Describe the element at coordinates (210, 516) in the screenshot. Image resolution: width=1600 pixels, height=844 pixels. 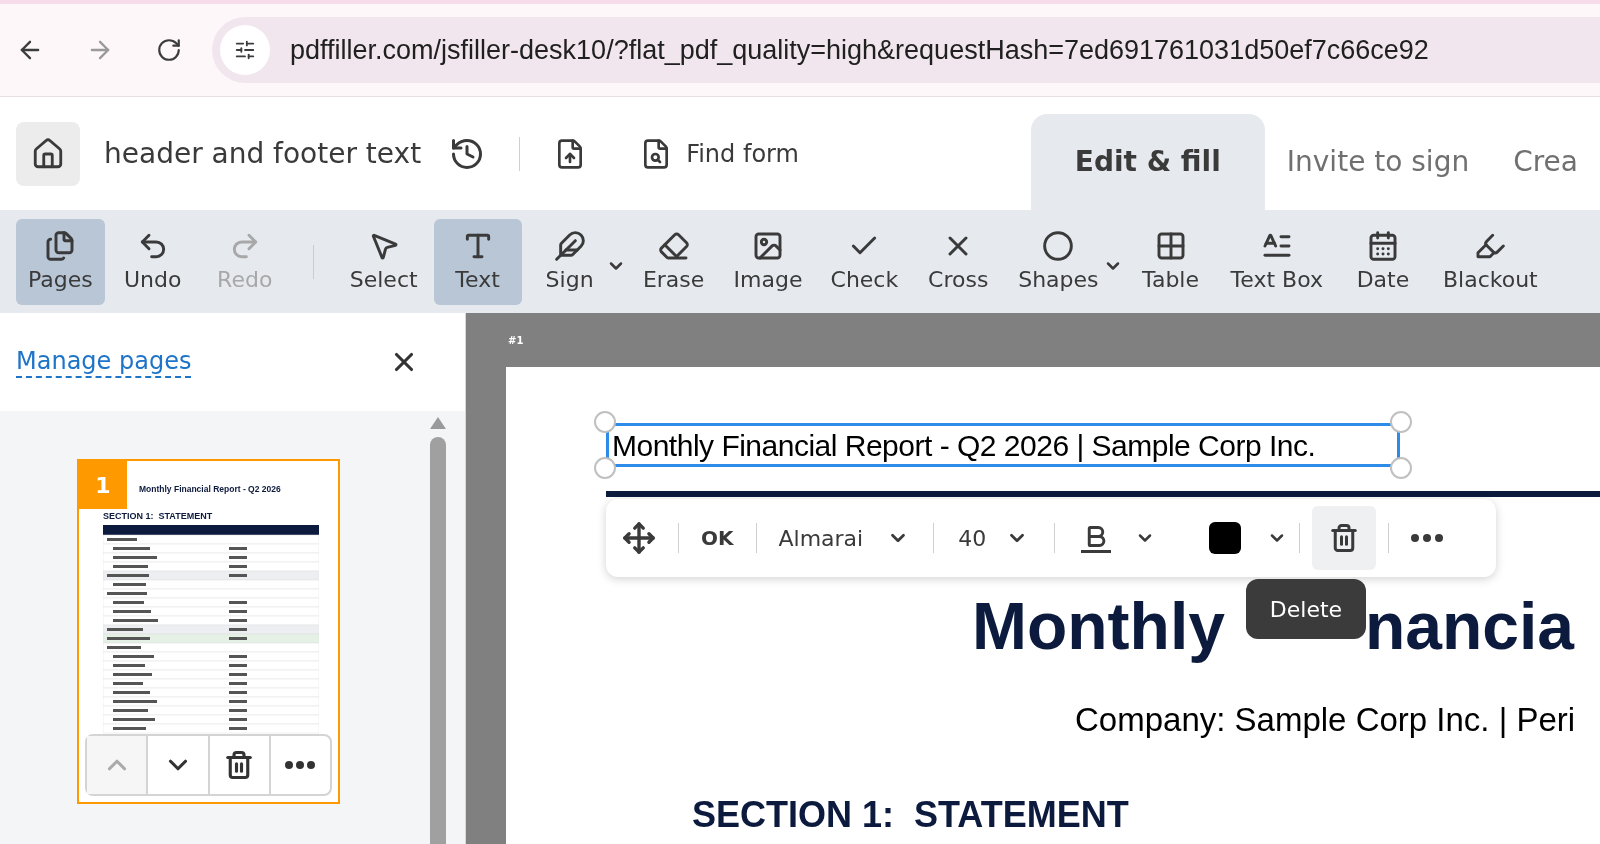
I see `thumbnail-section: SECTION 1: STATEMENT` at that location.